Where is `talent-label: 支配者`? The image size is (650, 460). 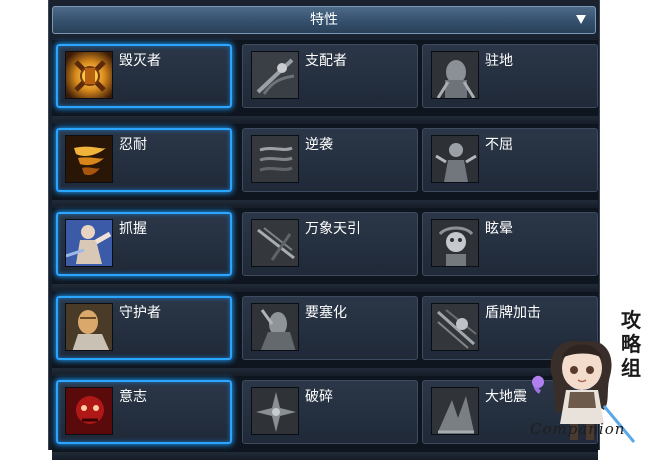
talent-label: 支配者 is located at coordinates (326, 61).